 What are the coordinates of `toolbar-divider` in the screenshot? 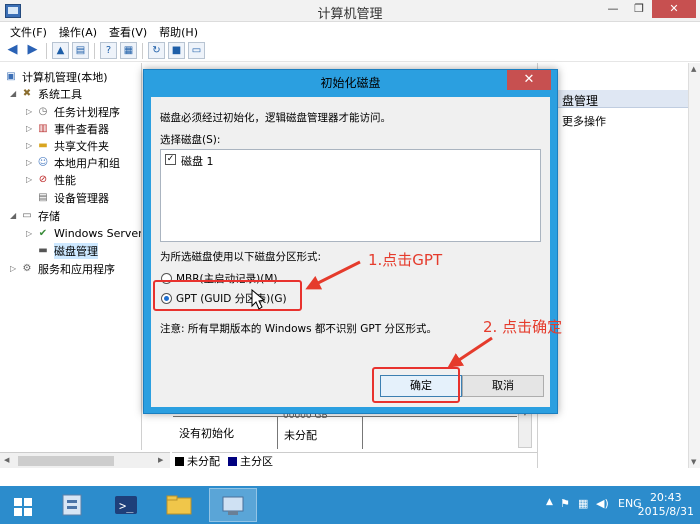 It's located at (142, 50).